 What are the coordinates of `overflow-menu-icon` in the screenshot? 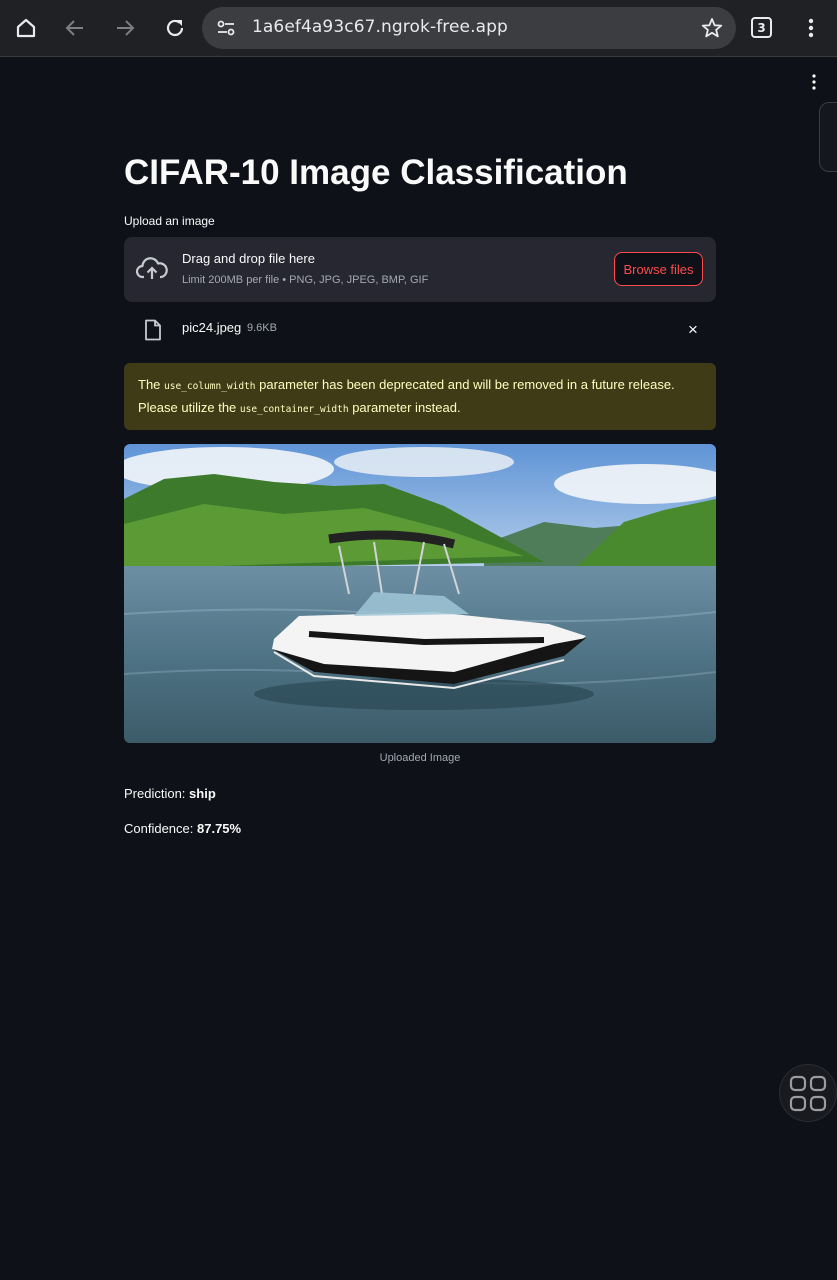 It's located at (811, 28).